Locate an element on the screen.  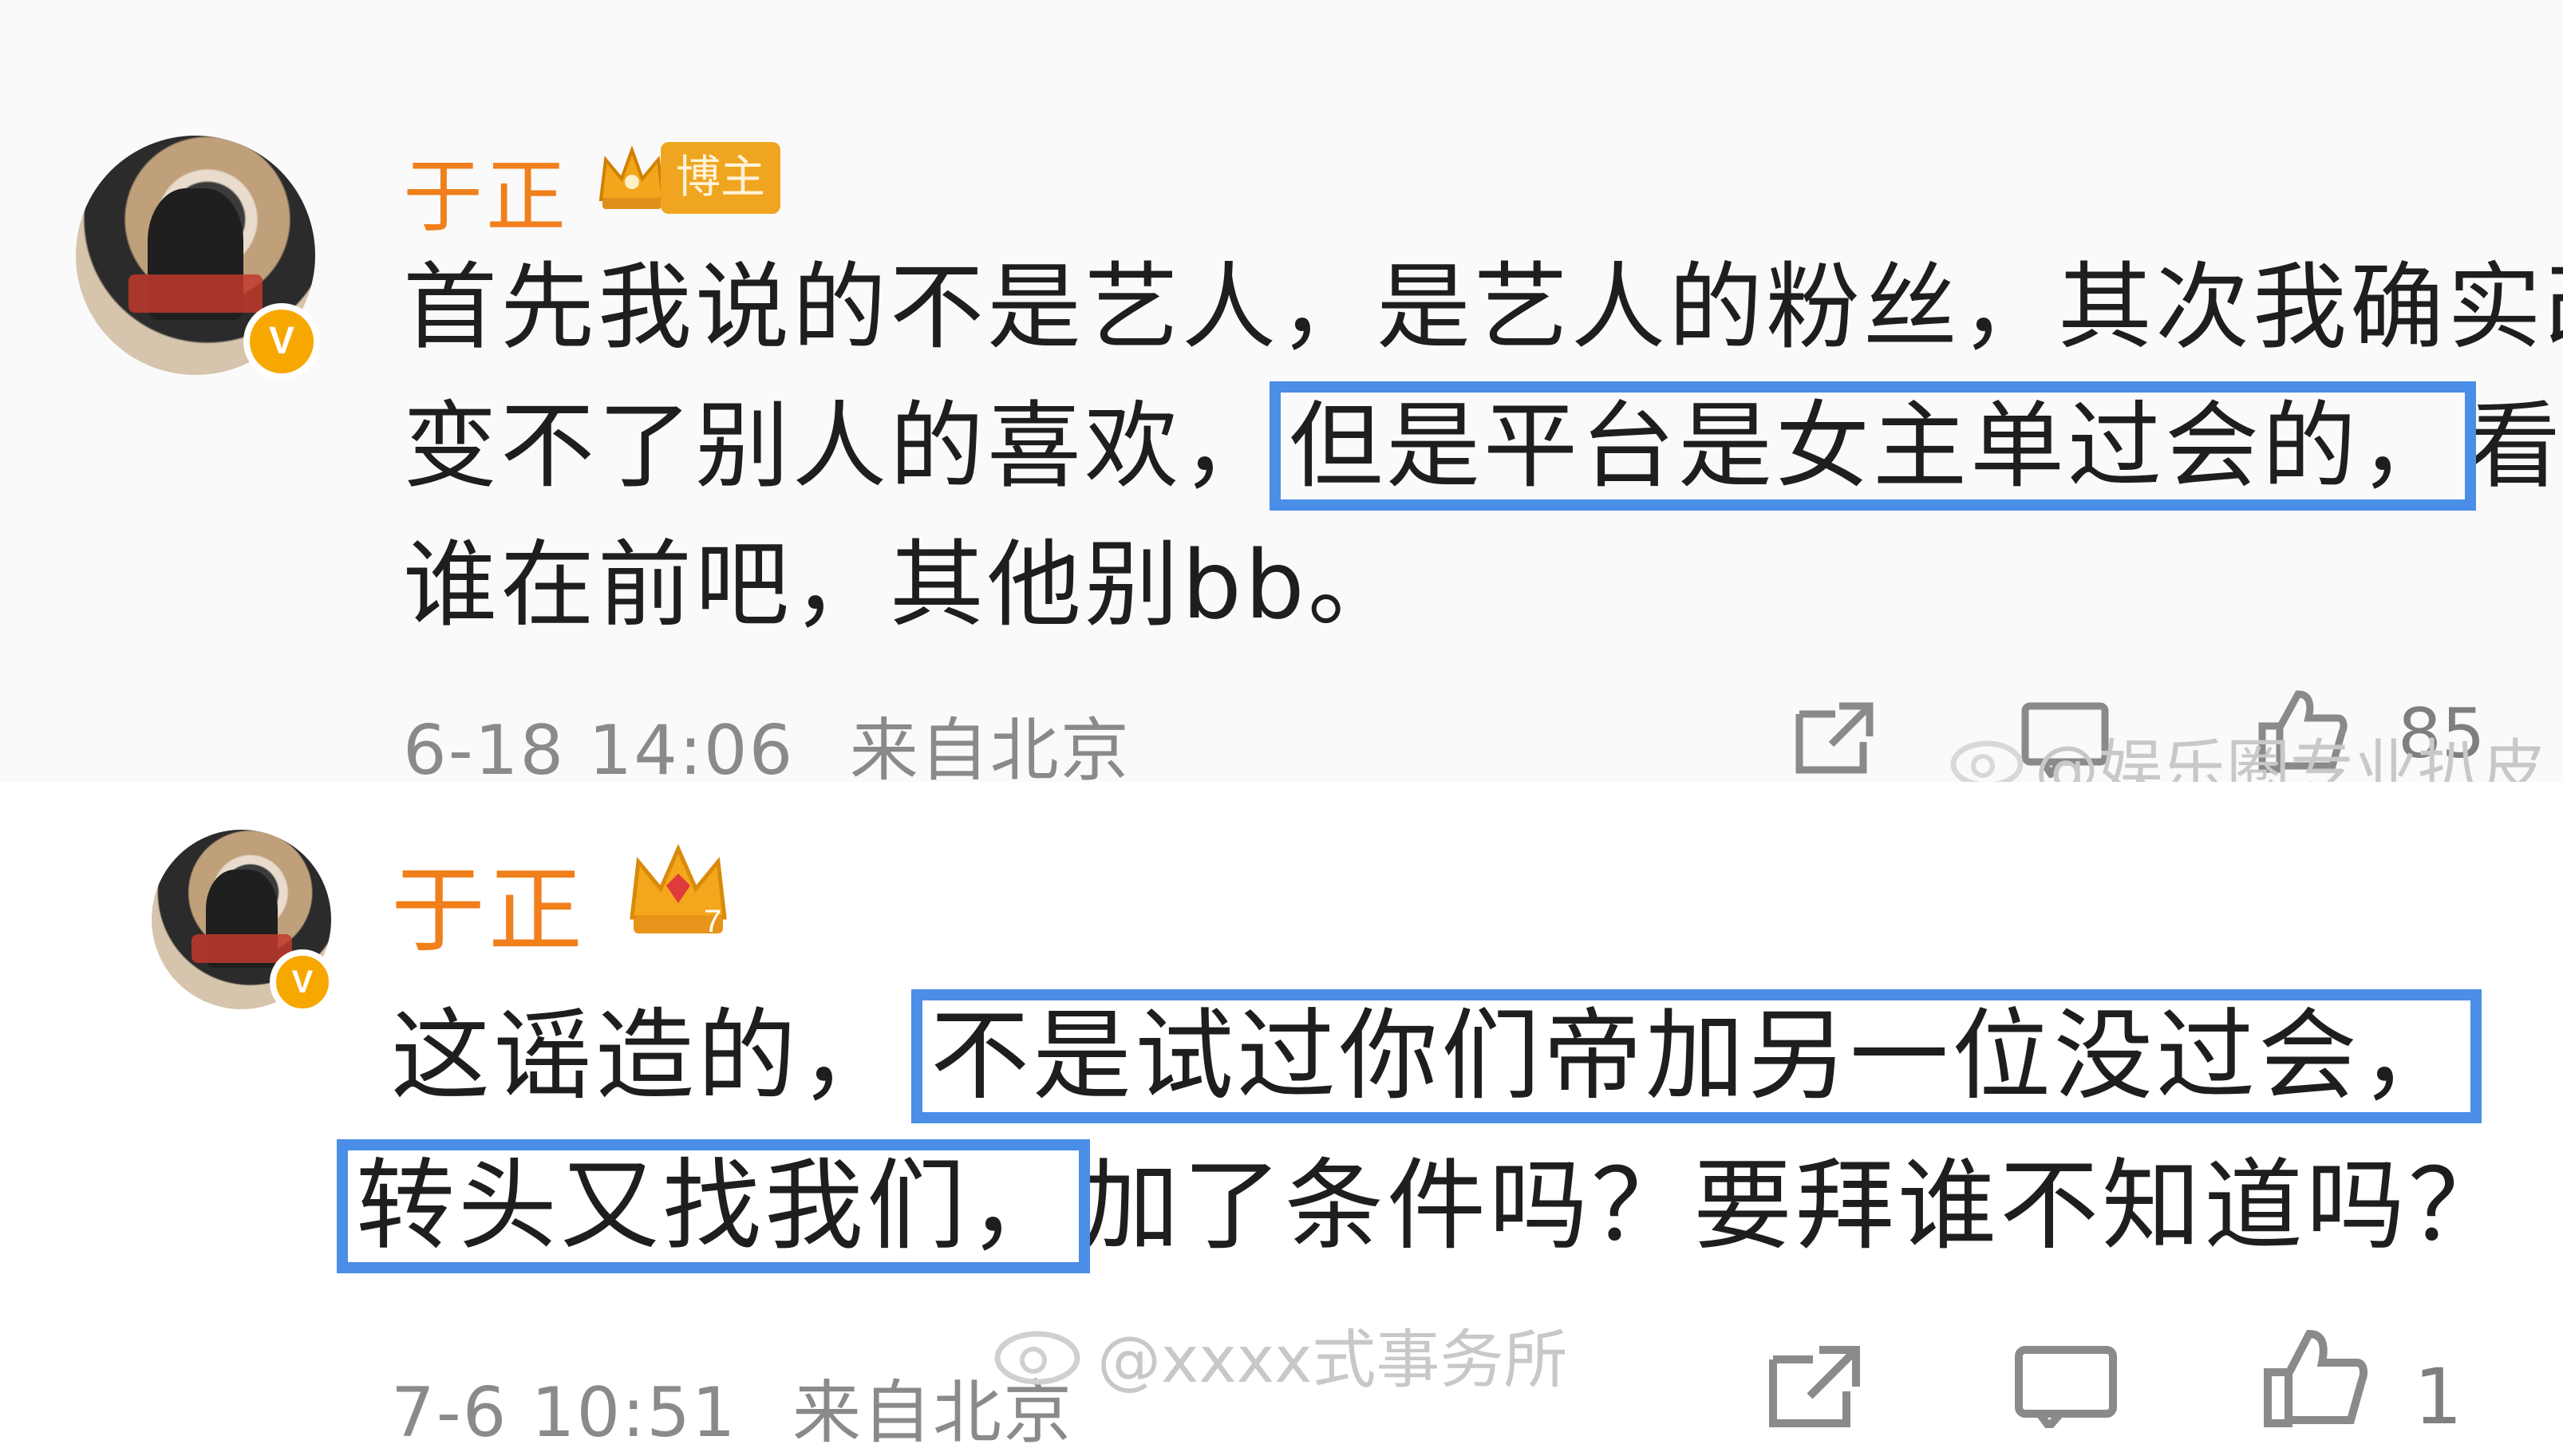
crown-icon: 7 is located at coordinates (678, 891).